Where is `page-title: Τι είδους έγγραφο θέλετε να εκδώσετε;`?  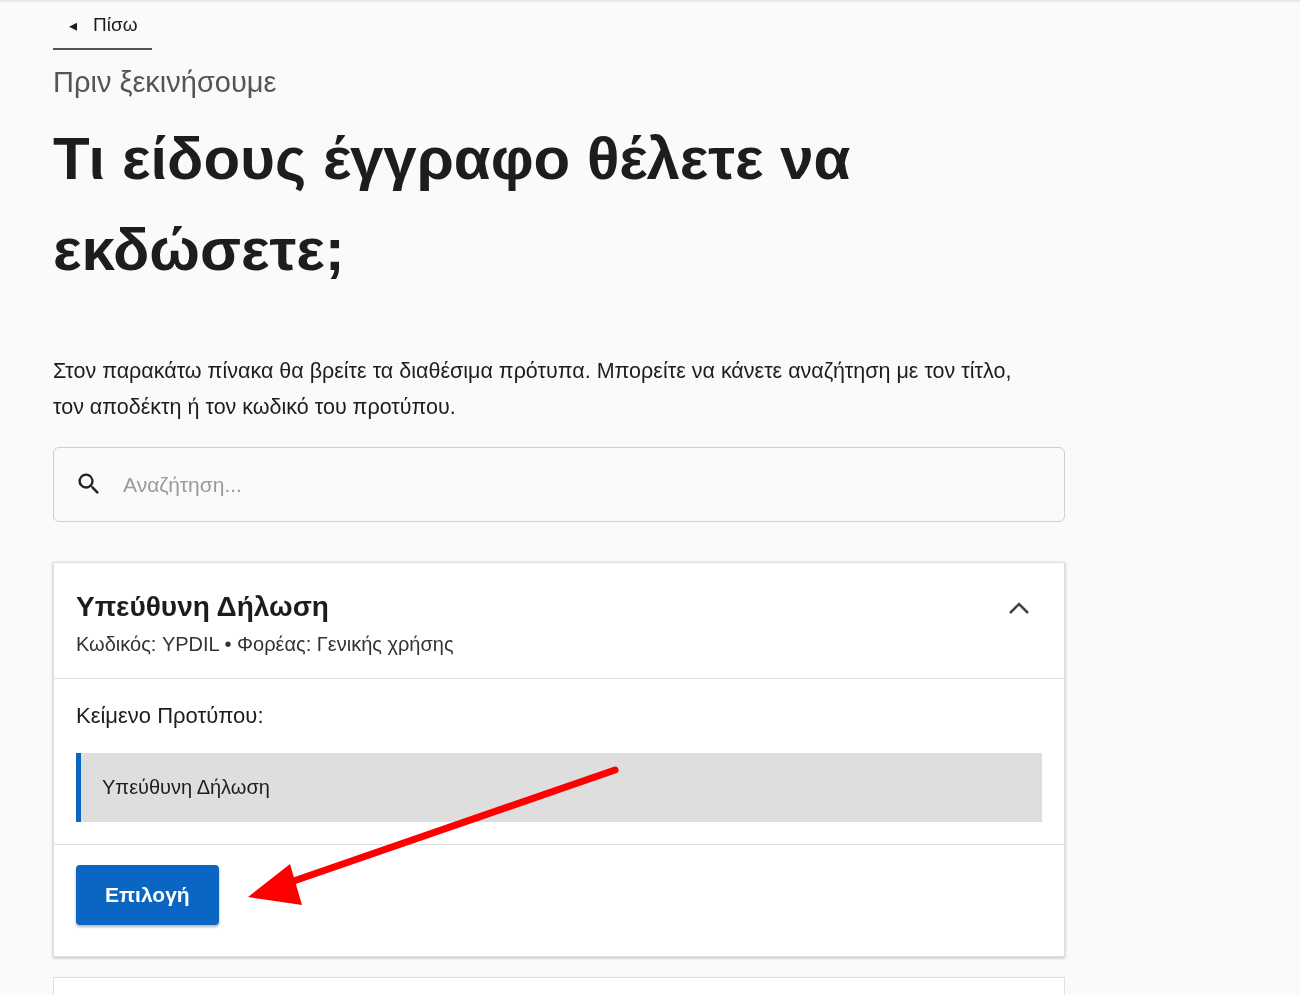 page-title: Τι είδους έγγραφο θέλετε να εκδώσετε; is located at coordinates (452, 204).